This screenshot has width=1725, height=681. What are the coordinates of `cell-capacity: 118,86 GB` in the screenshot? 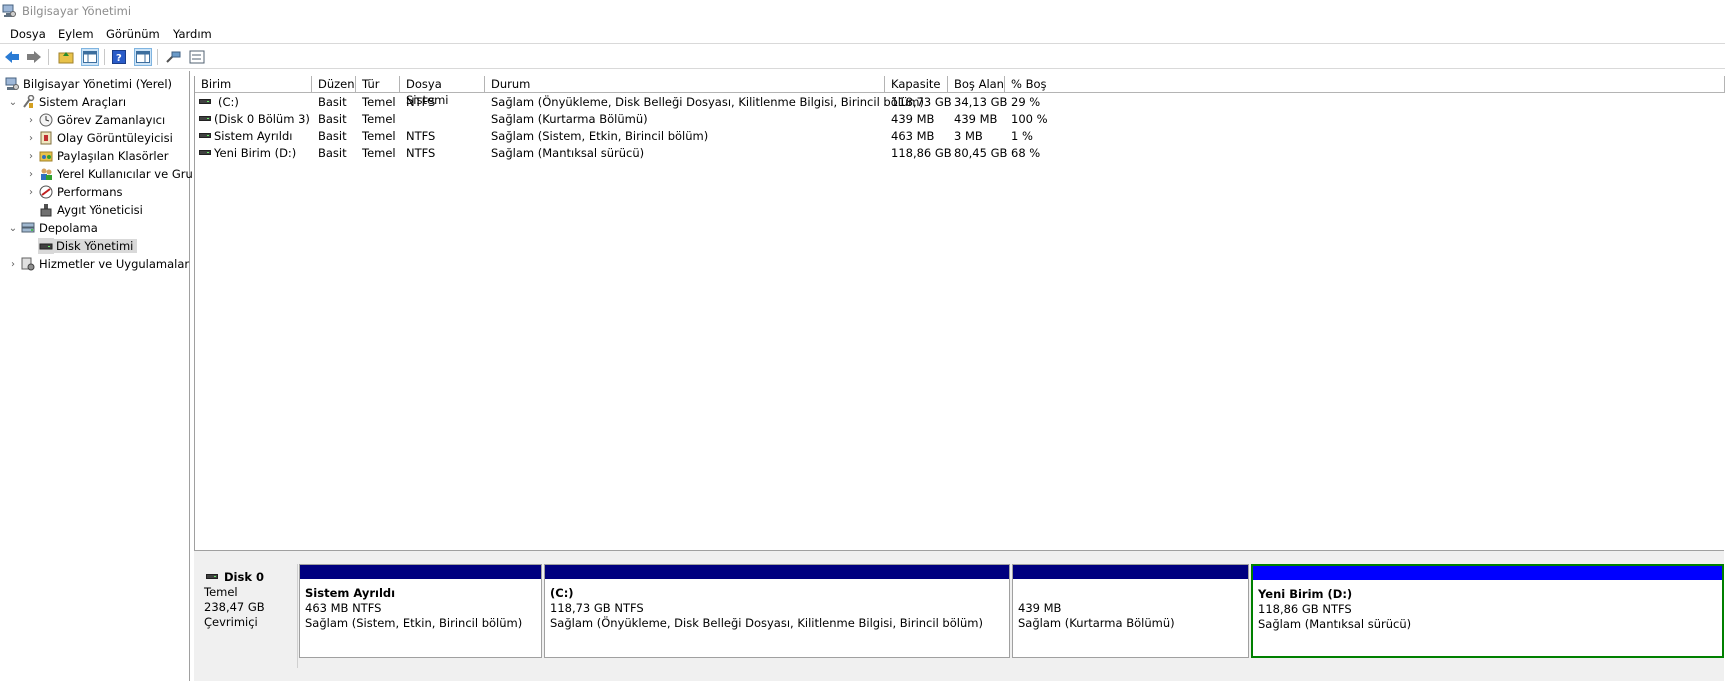 It's located at (921, 153).